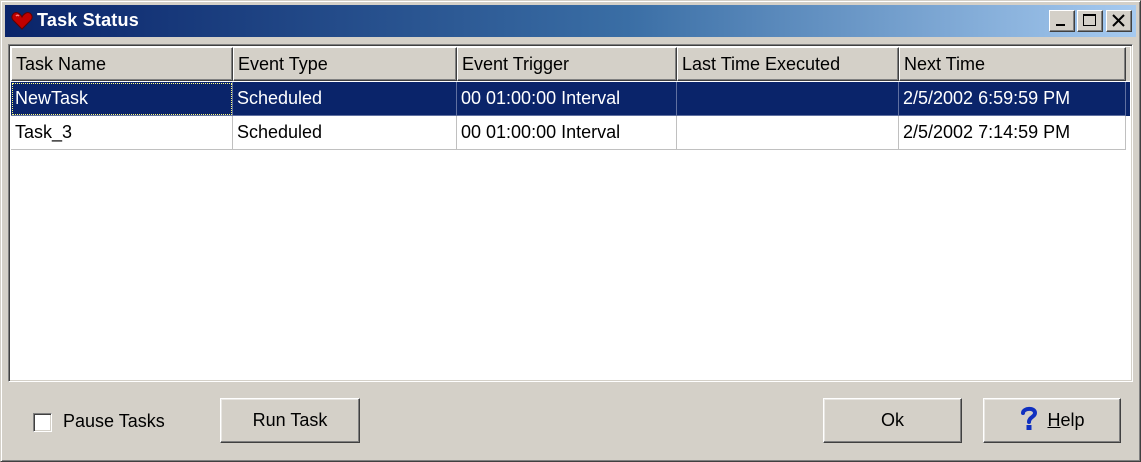 The image size is (1141, 462). I want to click on pause-tasks-label: Pause Tasks, so click(114, 421).